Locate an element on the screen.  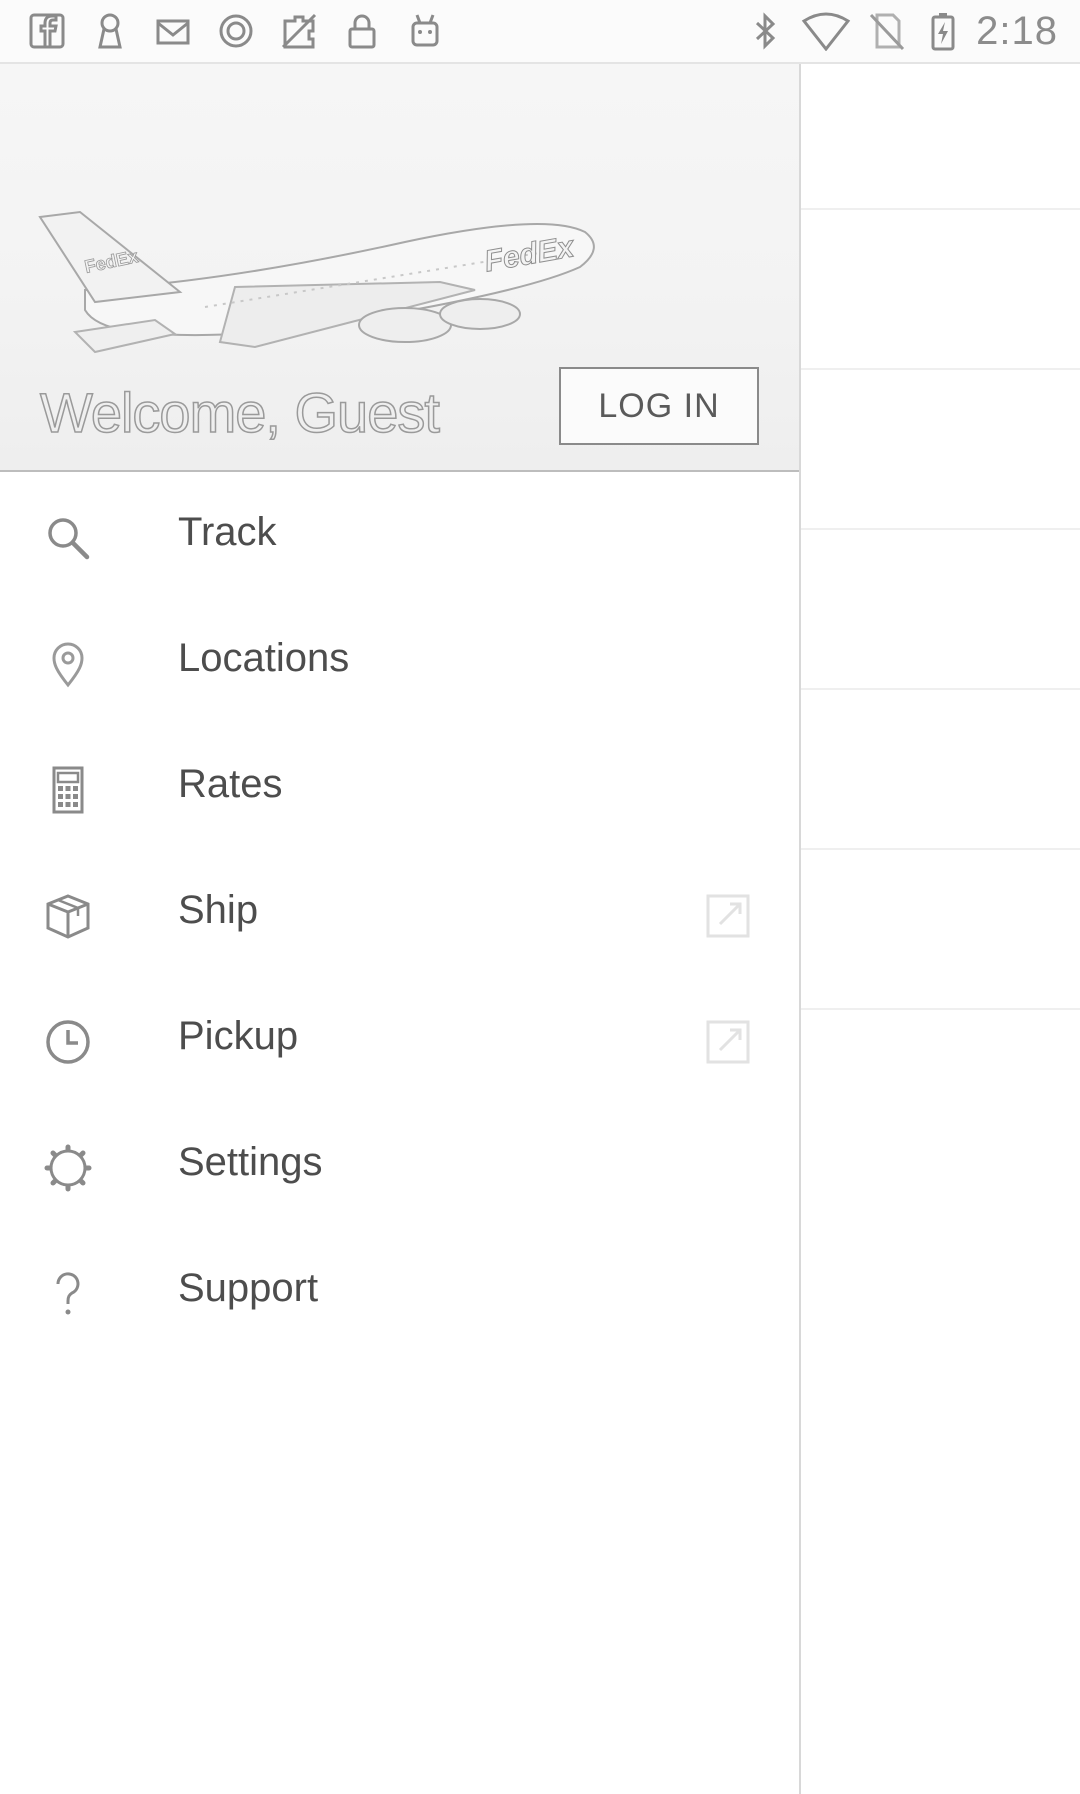
status-time: 2:18 is located at coordinates (1017, 30).